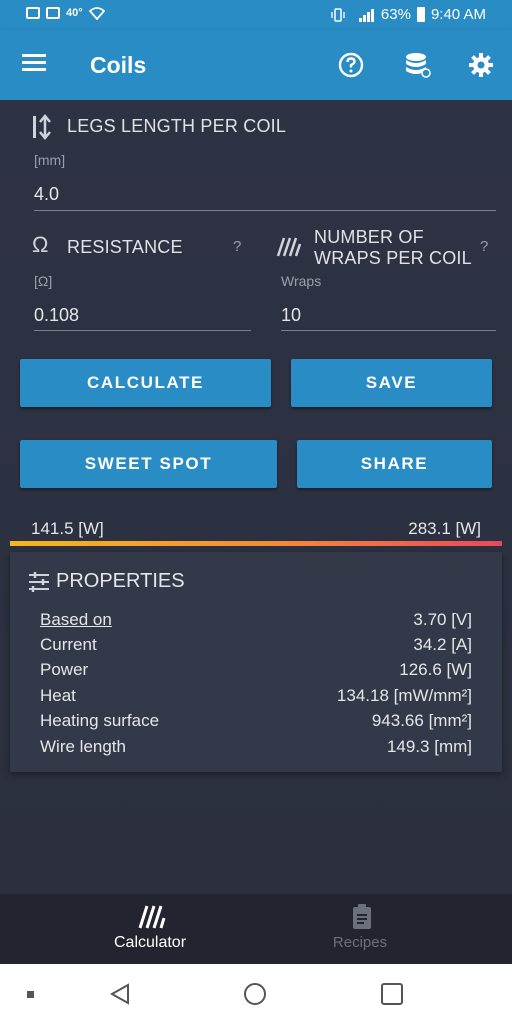 This screenshot has width=512, height=1024. I want to click on property-value: 134.18 [mW/mm²], so click(404, 695).